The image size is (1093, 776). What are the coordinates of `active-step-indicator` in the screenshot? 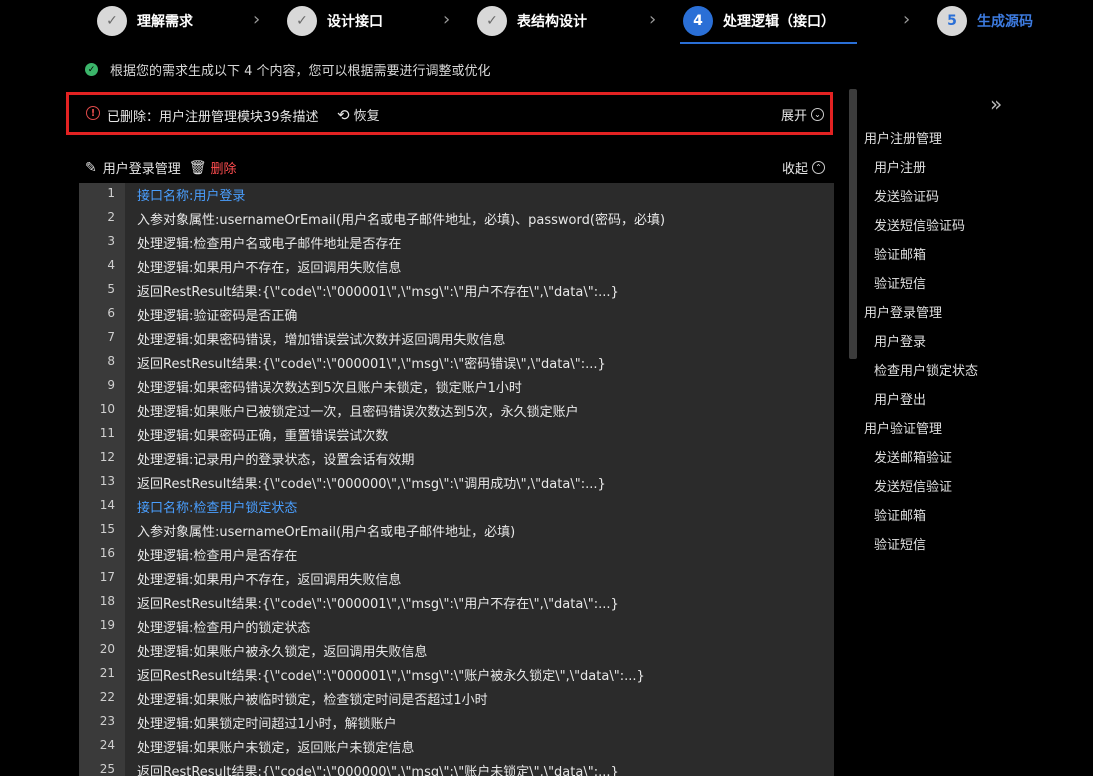 It's located at (768, 43).